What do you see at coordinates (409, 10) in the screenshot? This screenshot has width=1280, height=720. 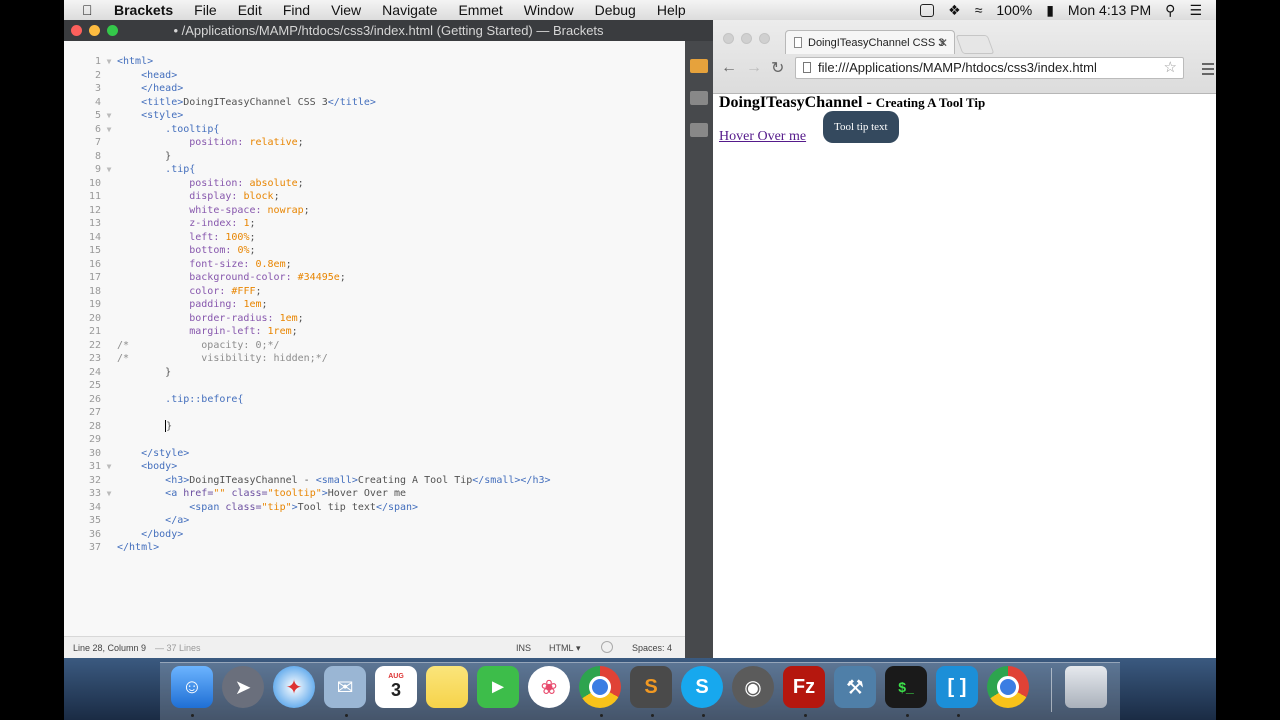 I see `menu-navigate: Navigate` at bounding box center [409, 10].